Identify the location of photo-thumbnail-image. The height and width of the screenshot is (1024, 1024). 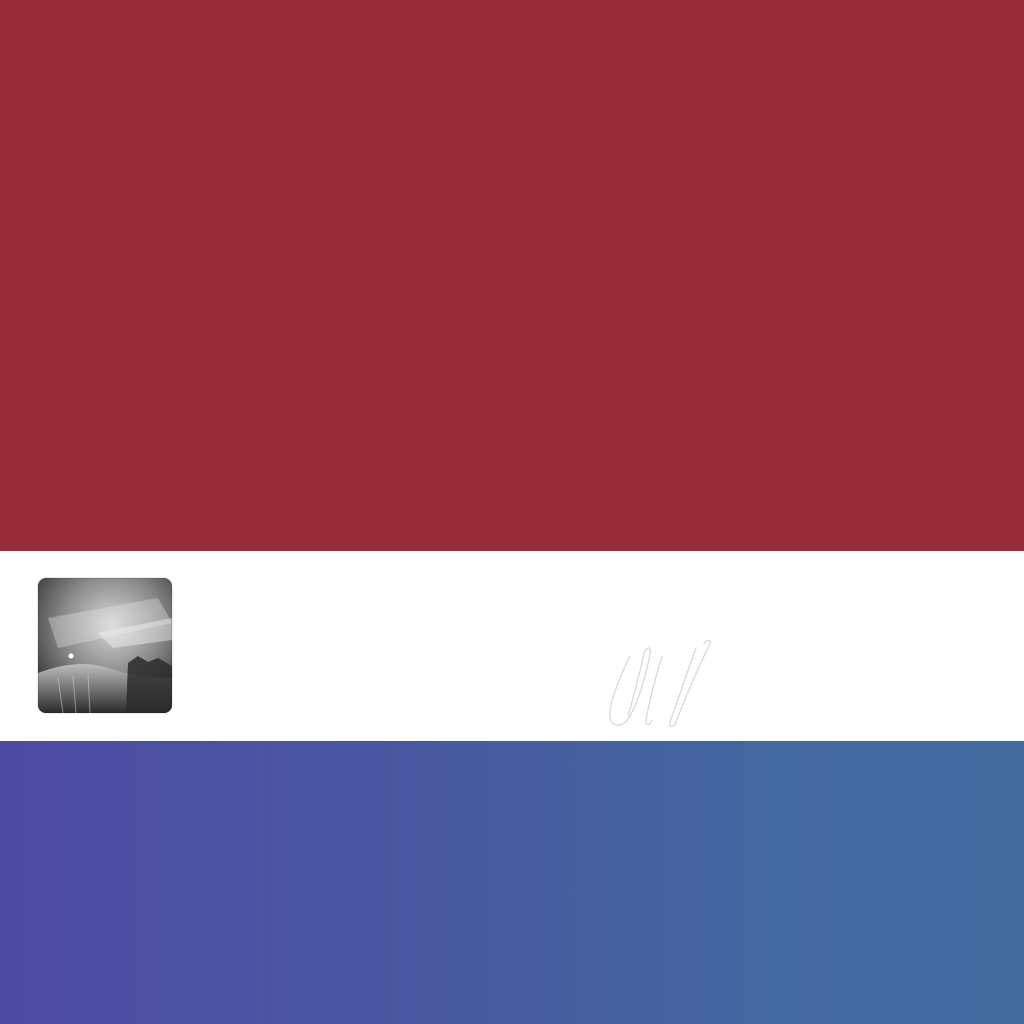
(105, 645).